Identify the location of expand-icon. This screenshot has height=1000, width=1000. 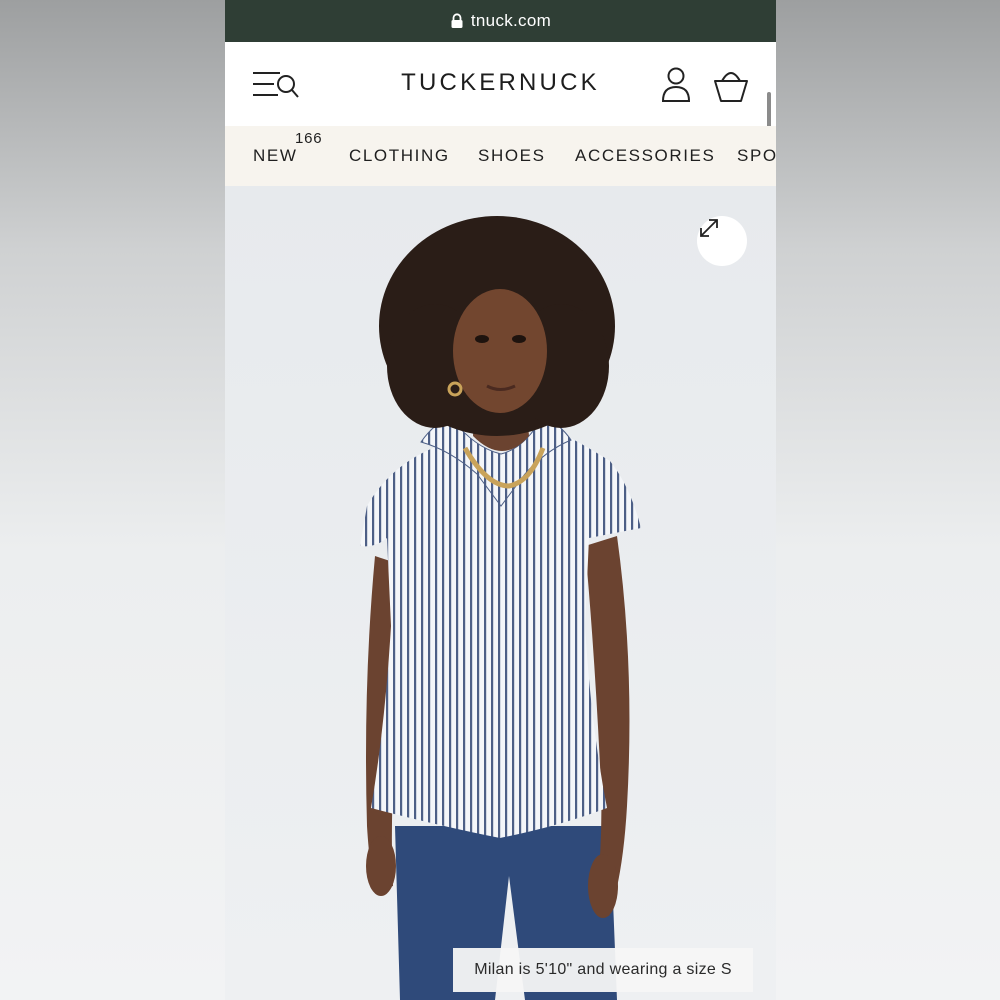
(709, 228).